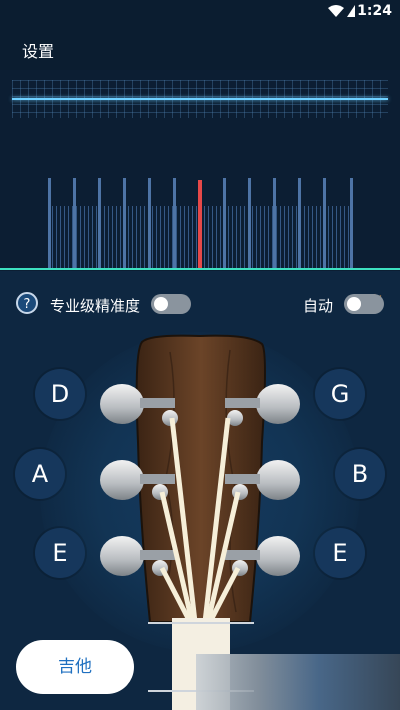 The width and height of the screenshot is (400, 710). I want to click on status-bar: 1:24, so click(200, 12).